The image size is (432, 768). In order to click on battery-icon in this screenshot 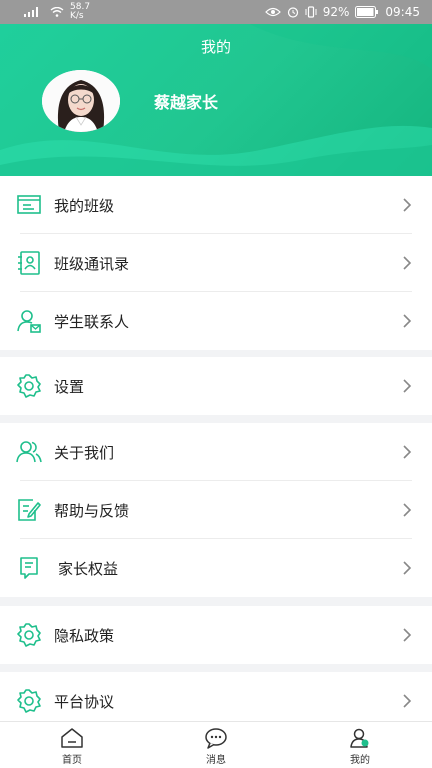, I will do `click(367, 12)`.